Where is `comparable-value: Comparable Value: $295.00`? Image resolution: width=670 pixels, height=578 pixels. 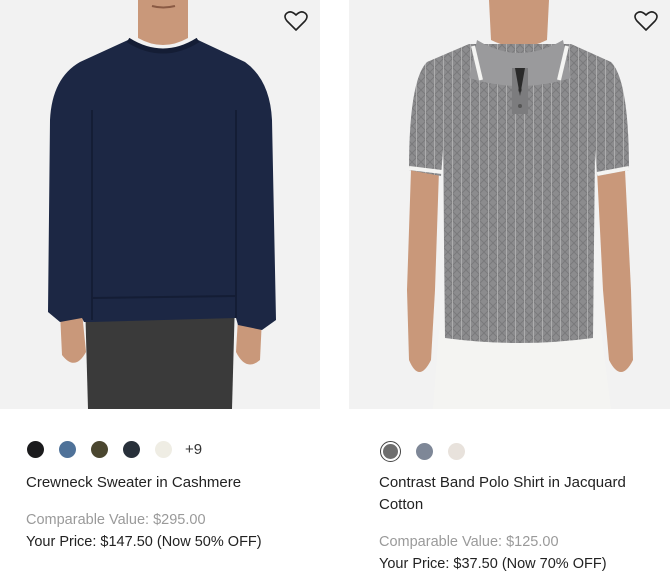 comparable-value: Comparable Value: $295.00 is located at coordinates (116, 520).